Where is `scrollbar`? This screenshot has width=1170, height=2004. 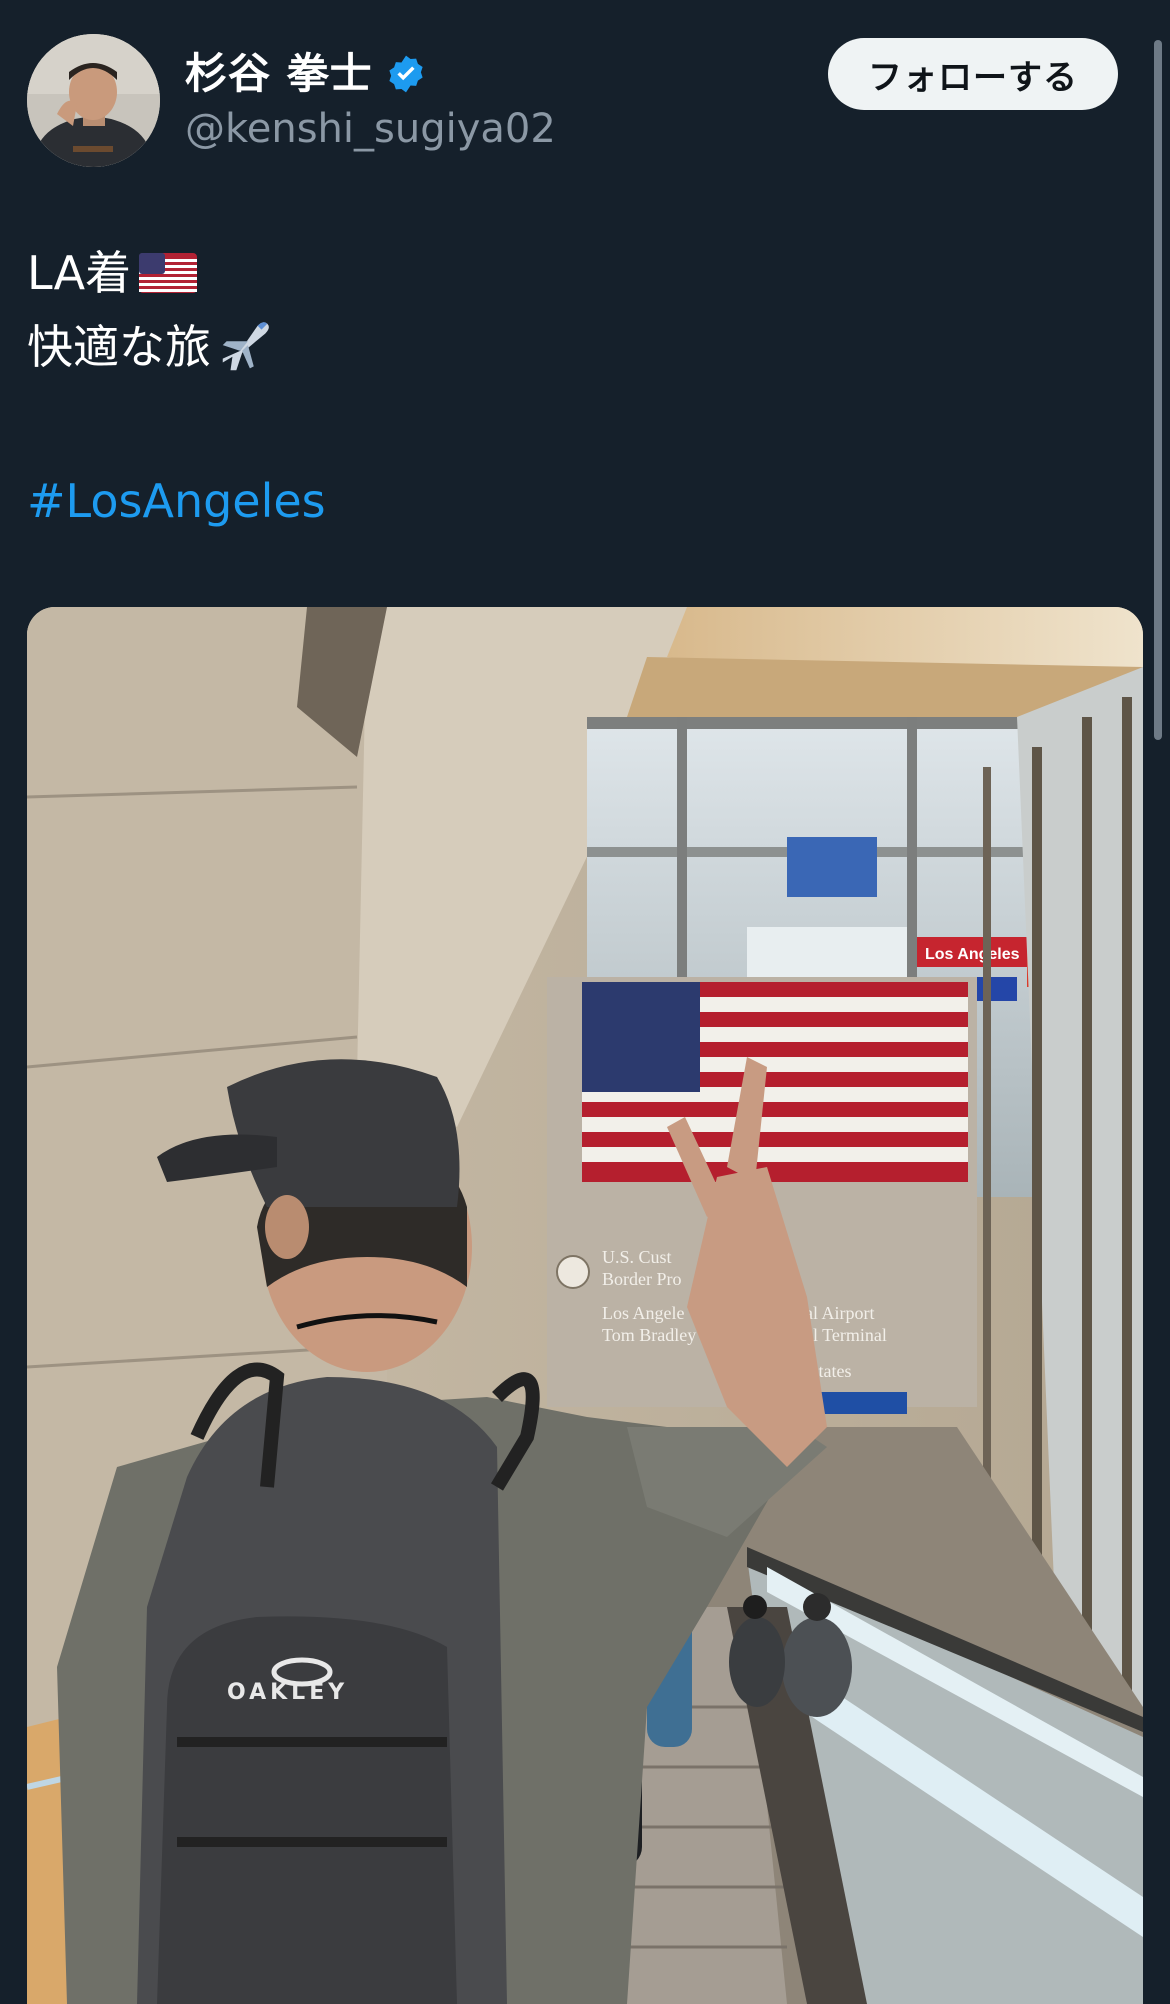
scrollbar is located at coordinates (1158, 390).